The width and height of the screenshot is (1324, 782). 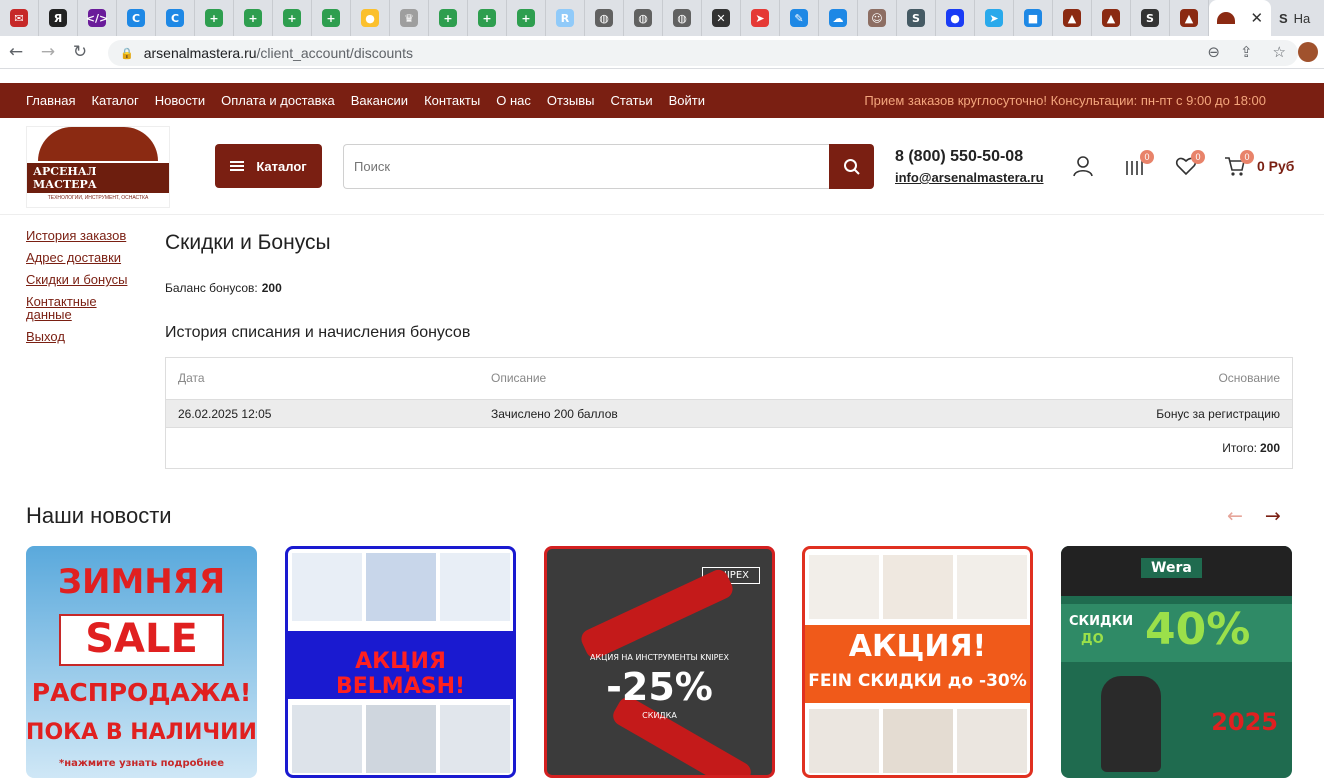 What do you see at coordinates (657, 614) in the screenshot?
I see `pliers-image` at bounding box center [657, 614].